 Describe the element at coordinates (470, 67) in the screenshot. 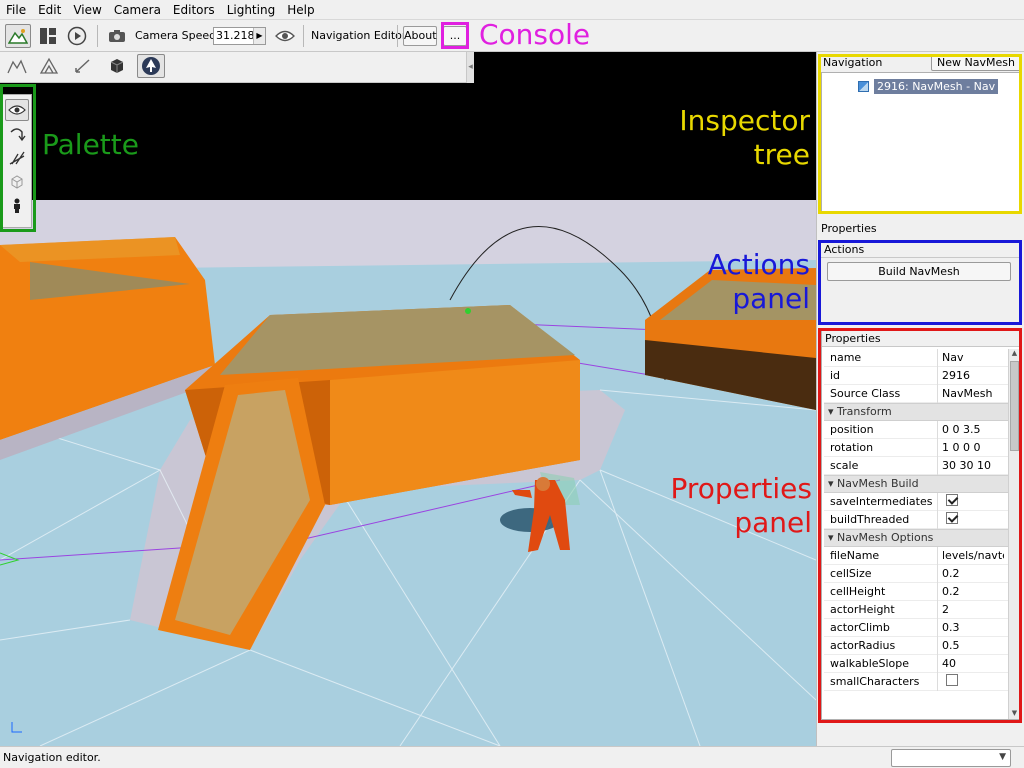

I see `toolbar-grip-handle: ◂` at that location.